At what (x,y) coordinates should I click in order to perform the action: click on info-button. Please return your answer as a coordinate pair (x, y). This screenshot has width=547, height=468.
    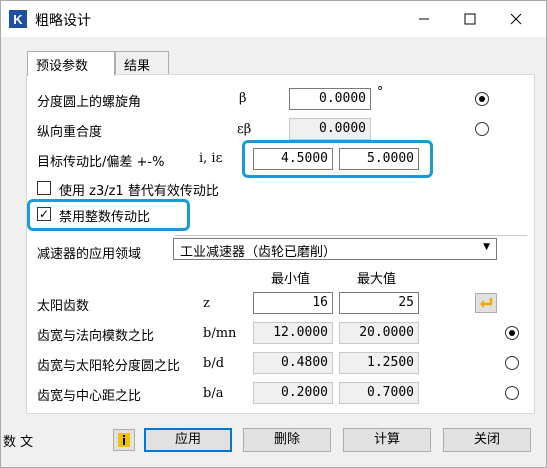
    Looking at the image, I should click on (124, 440).